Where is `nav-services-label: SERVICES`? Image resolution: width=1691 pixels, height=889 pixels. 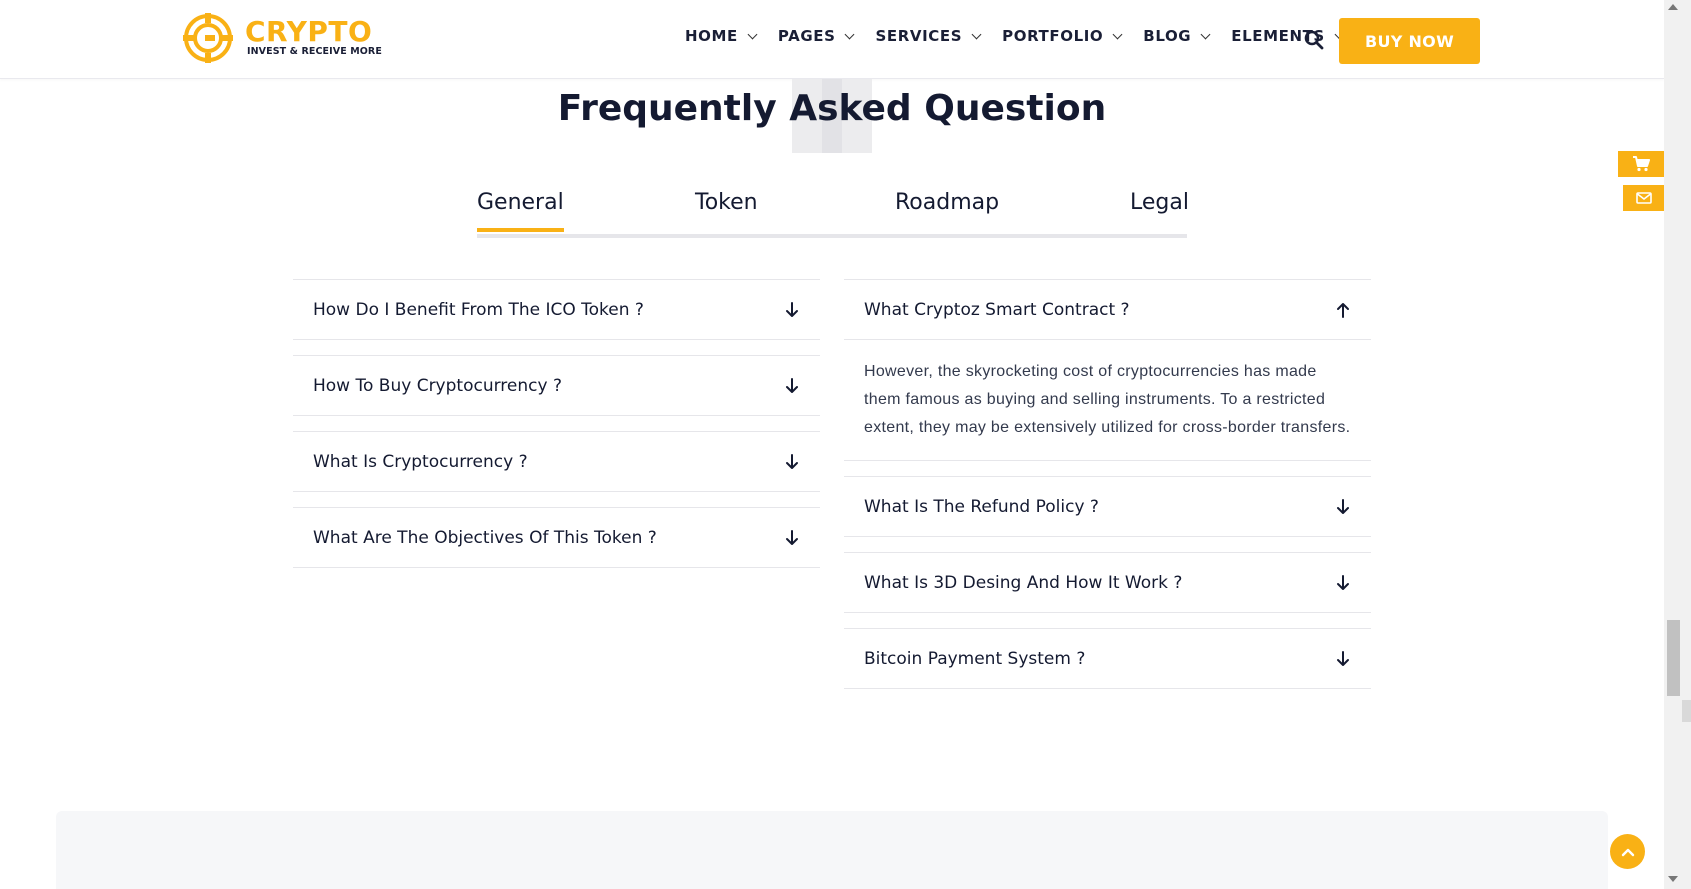 nav-services-label: SERVICES is located at coordinates (919, 36).